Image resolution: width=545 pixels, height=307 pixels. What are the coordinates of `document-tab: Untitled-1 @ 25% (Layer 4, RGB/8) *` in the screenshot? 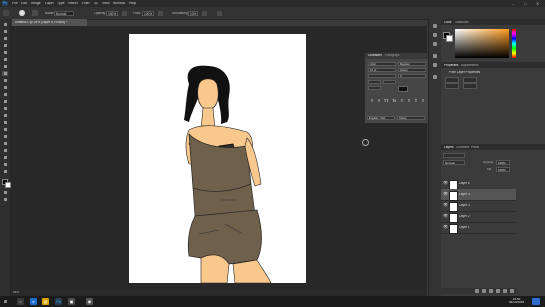 It's located at (49, 22).